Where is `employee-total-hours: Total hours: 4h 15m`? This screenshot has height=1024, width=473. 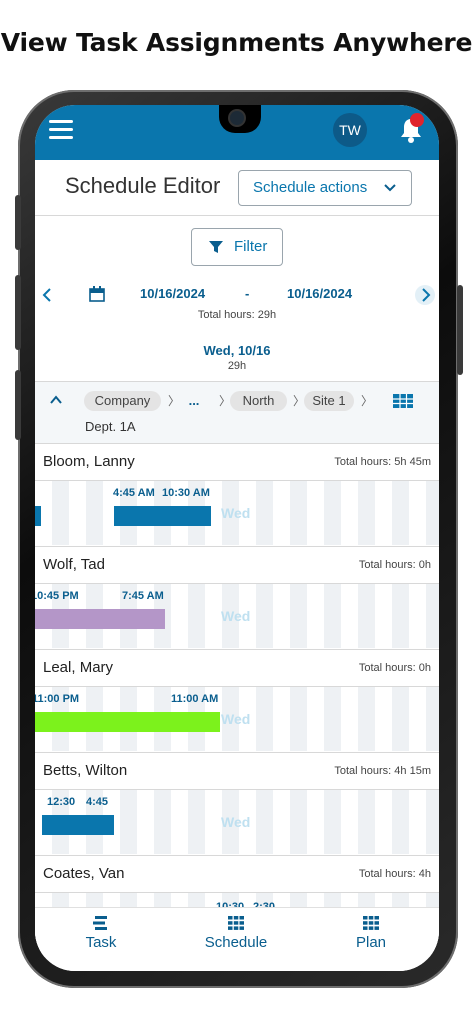 employee-total-hours: Total hours: 4h 15m is located at coordinates (382, 771).